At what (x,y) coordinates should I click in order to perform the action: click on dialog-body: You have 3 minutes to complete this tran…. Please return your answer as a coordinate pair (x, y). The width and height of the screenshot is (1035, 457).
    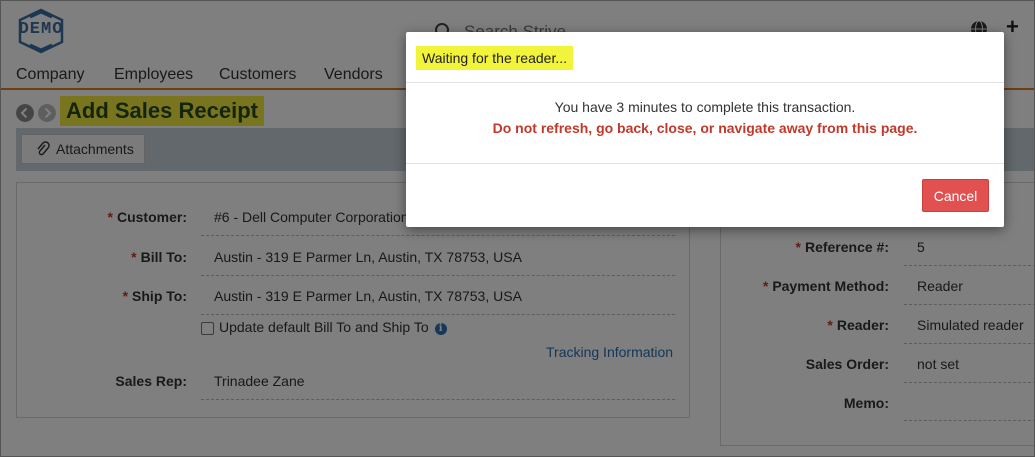
    Looking at the image, I should click on (705, 123).